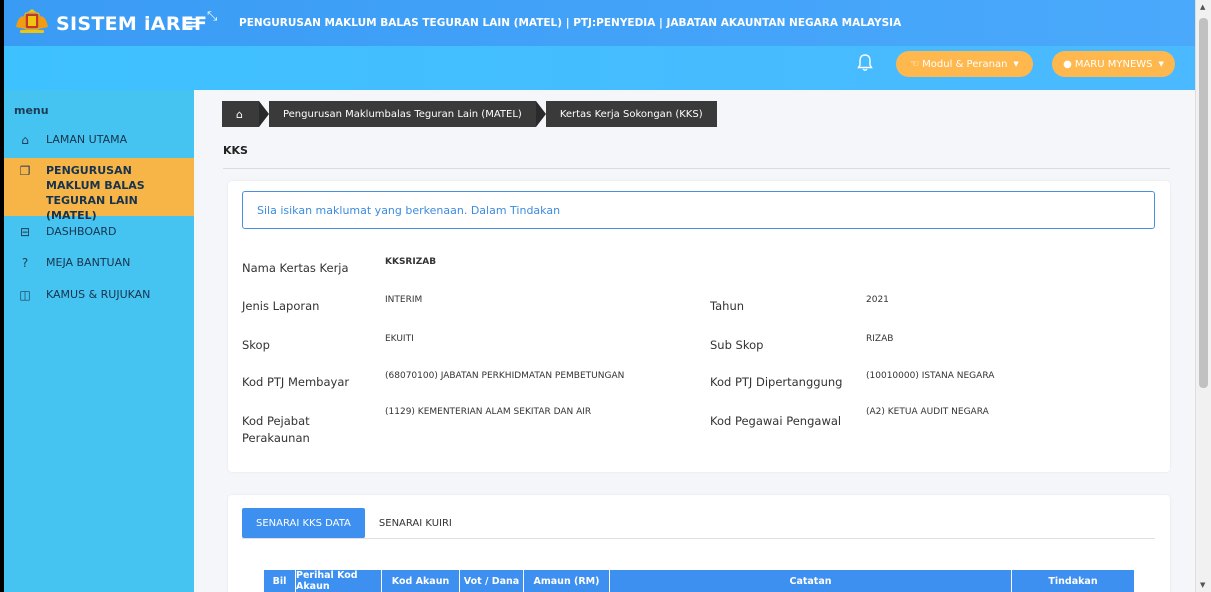  Describe the element at coordinates (87, 139) in the screenshot. I see `sidebar-item-label: LAMAN UTAMA` at that location.